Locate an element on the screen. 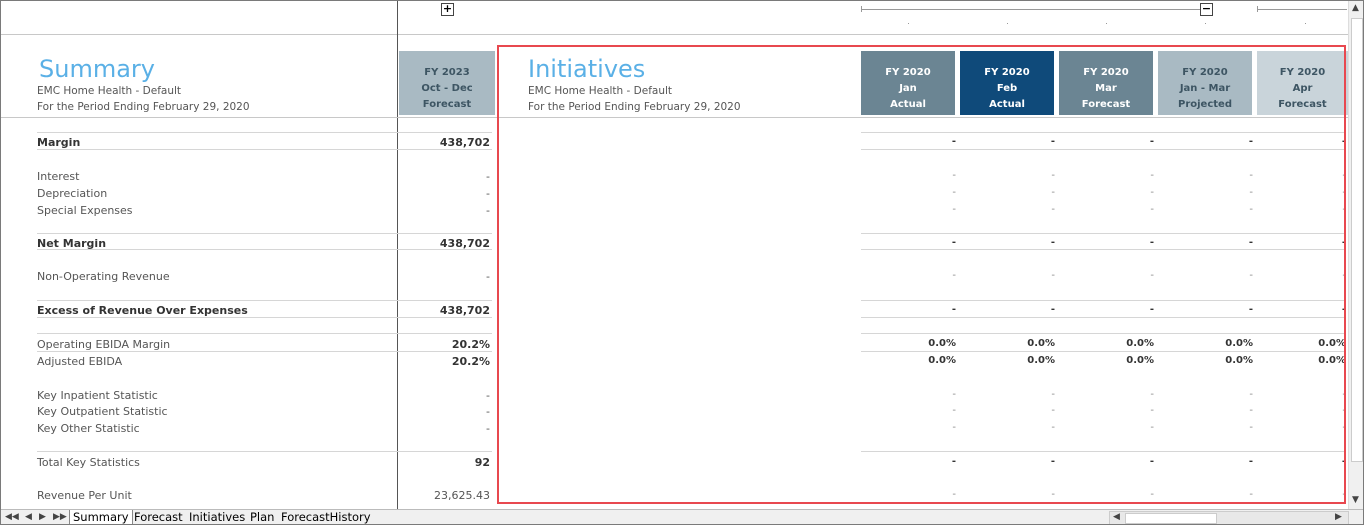  vertical-scrollbar: ▲ ▼ is located at coordinates (1355, 255).